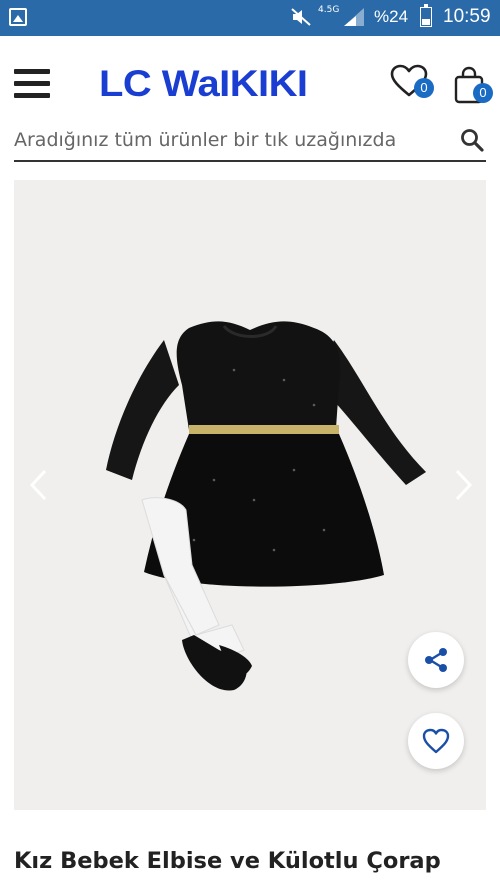 The width and height of the screenshot is (500, 888). Describe the element at coordinates (424, 88) in the screenshot. I see `favorites-count-badge: 0` at that location.